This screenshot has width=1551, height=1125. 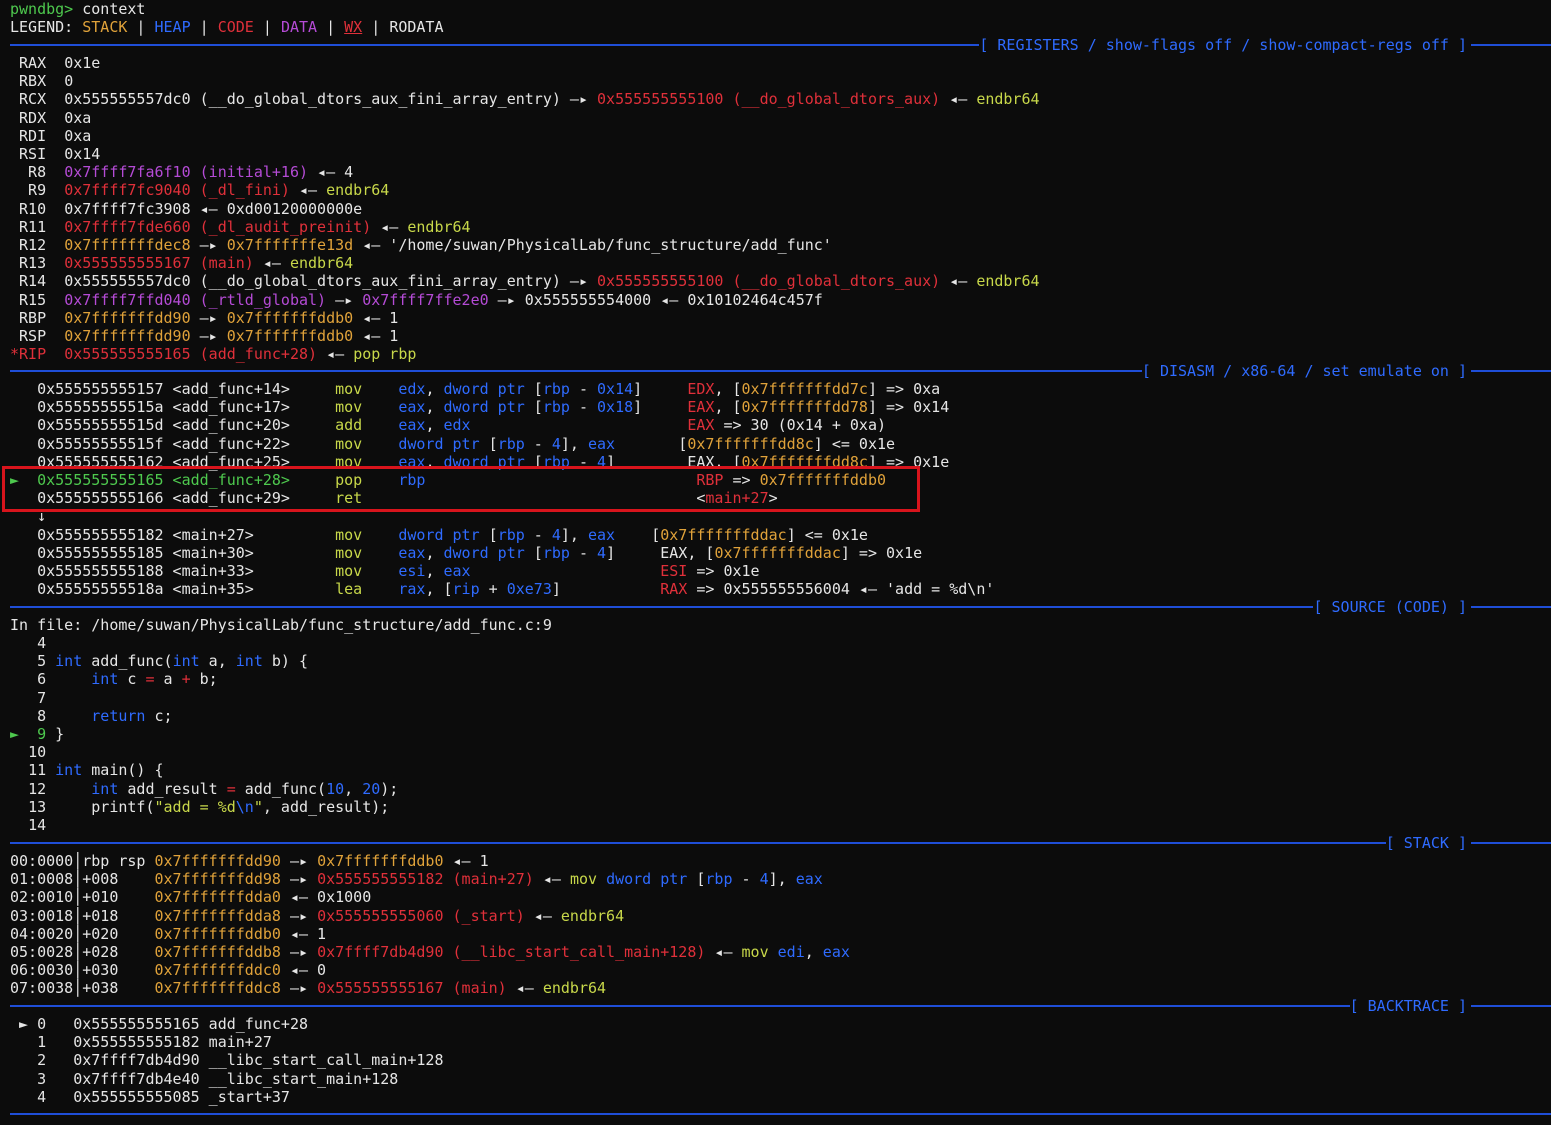 I want to click on backtrace-row: ► 0 0x555555555165 add_func+28, so click(x=159, y=1024).